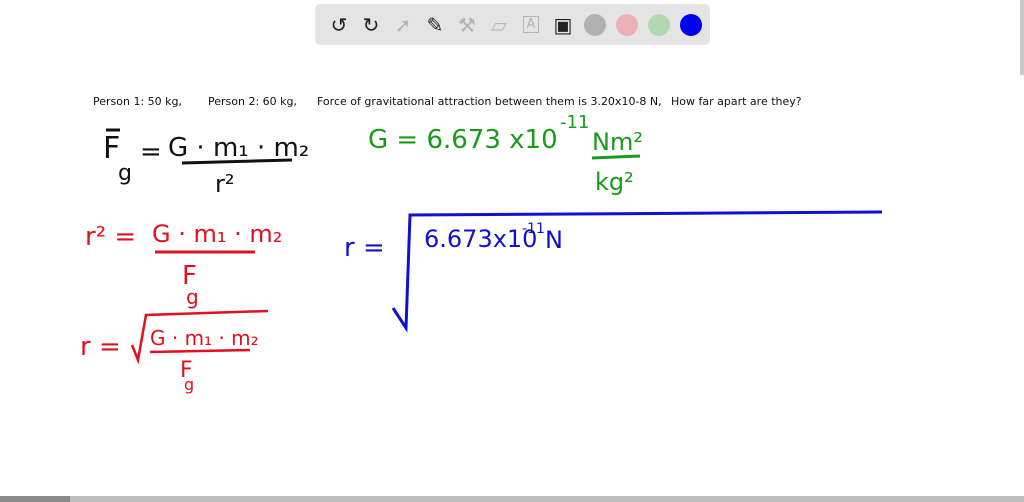 This screenshot has height=502, width=1024. I want to click on vertical-scrollbar, so click(1022, 37).